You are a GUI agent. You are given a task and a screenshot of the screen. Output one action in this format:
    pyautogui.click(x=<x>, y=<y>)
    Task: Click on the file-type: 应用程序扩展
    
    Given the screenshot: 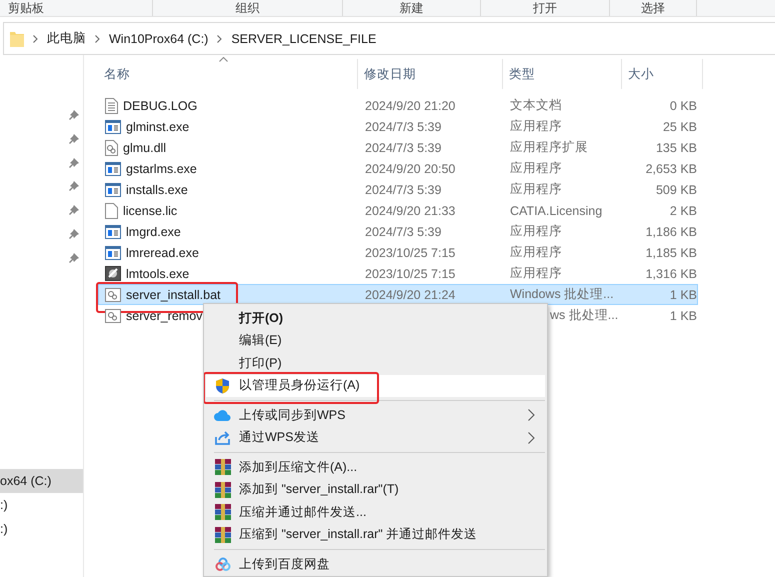 What is the action you would take?
    pyautogui.click(x=549, y=147)
    